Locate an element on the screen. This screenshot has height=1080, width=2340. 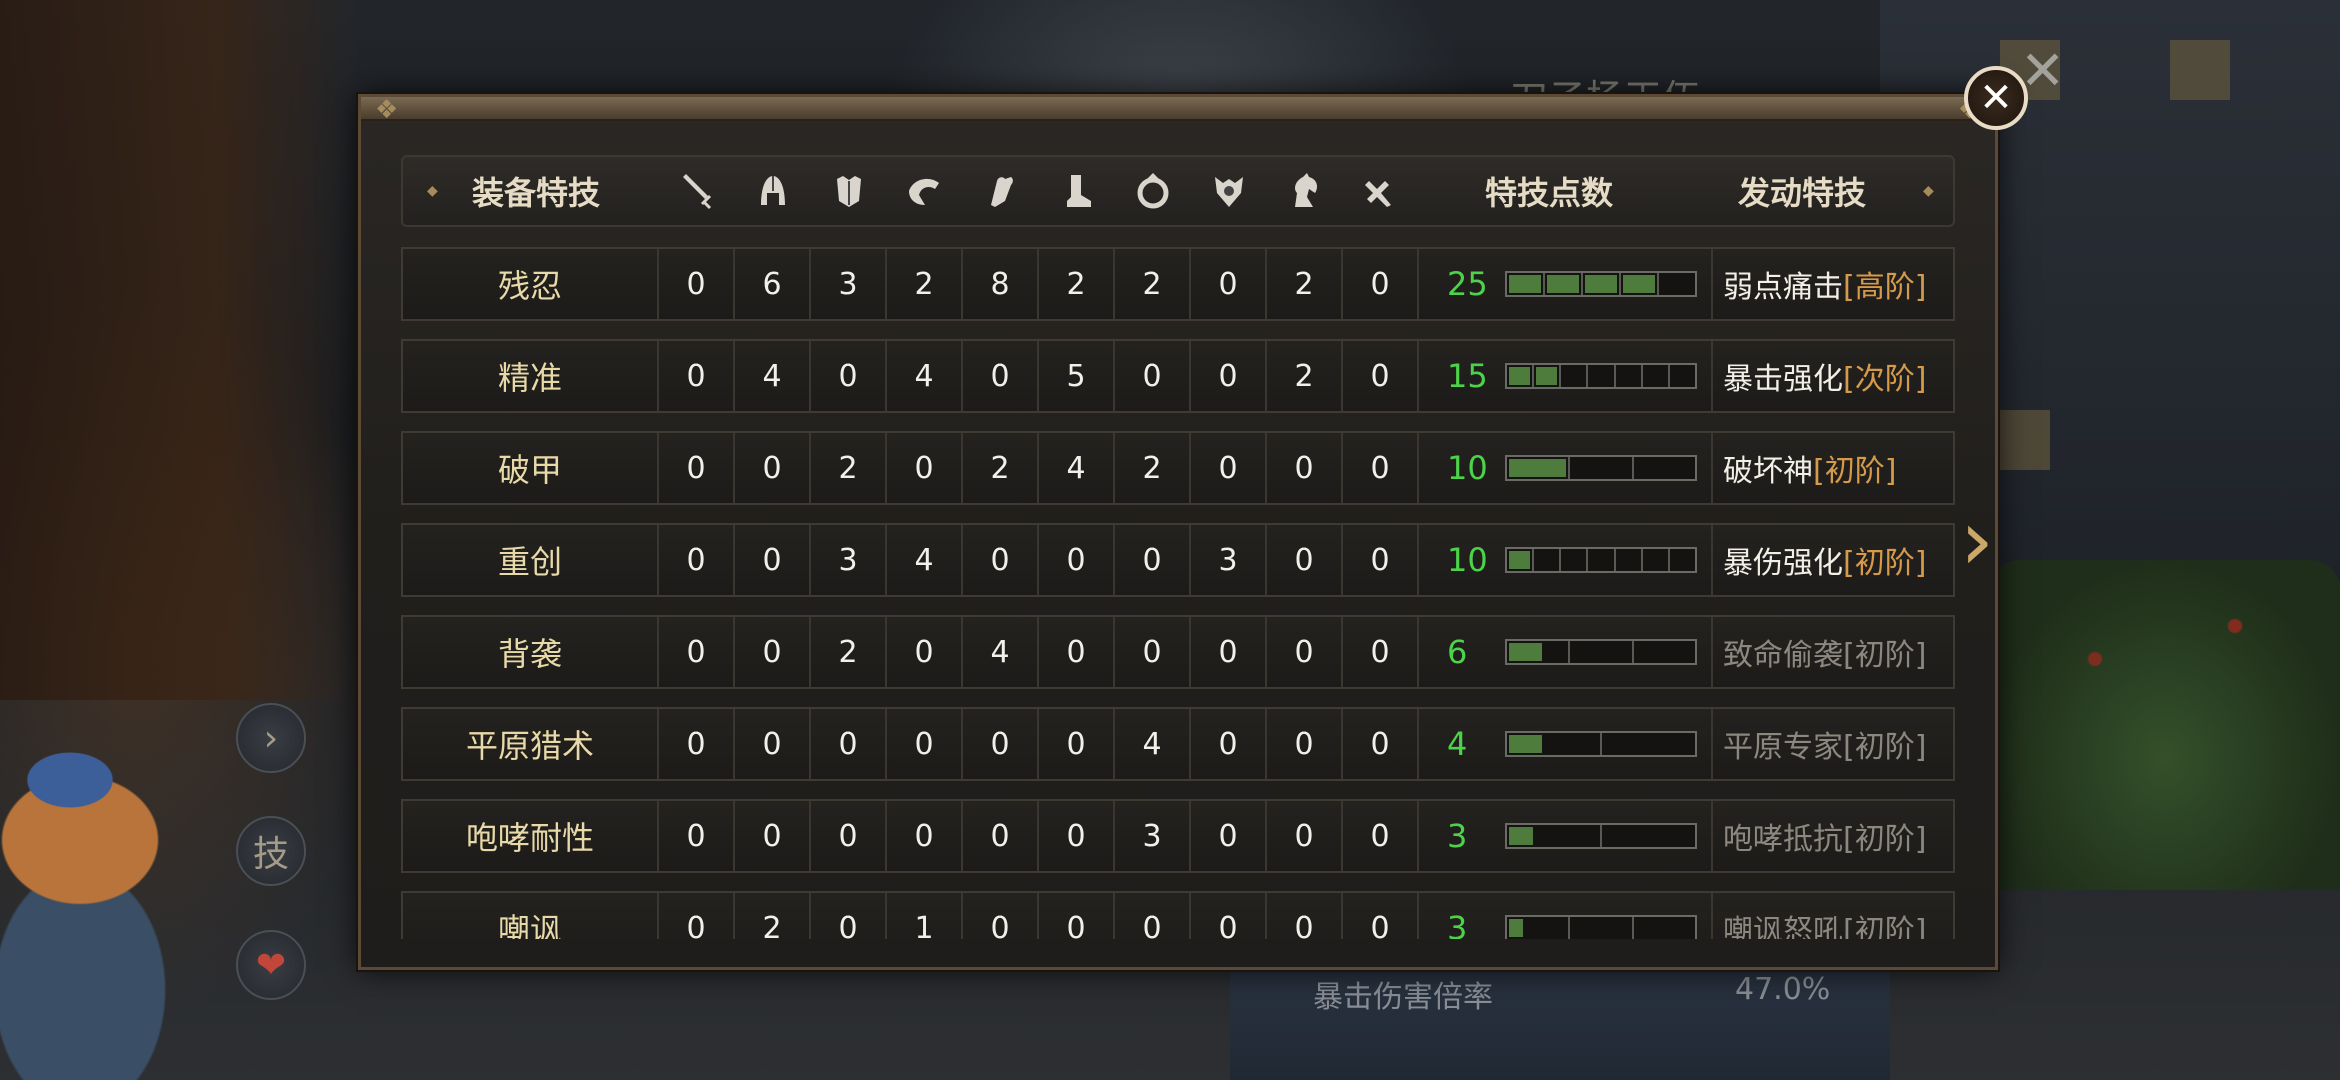
skill-name: 平原猎术 is located at coordinates (531, 744).